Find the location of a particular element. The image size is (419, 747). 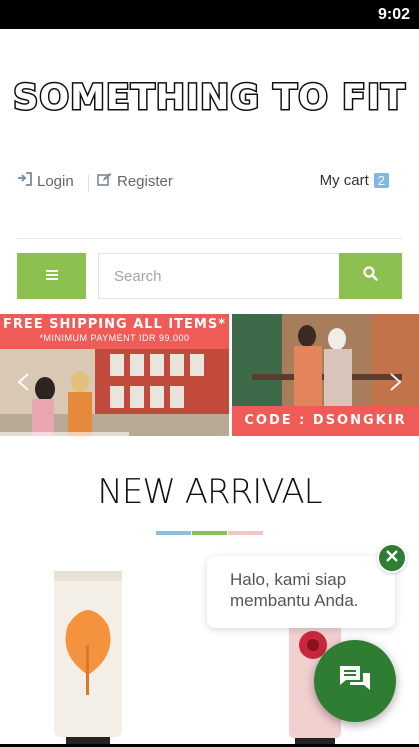

status-bar: 9:02 is located at coordinates (209, 14).